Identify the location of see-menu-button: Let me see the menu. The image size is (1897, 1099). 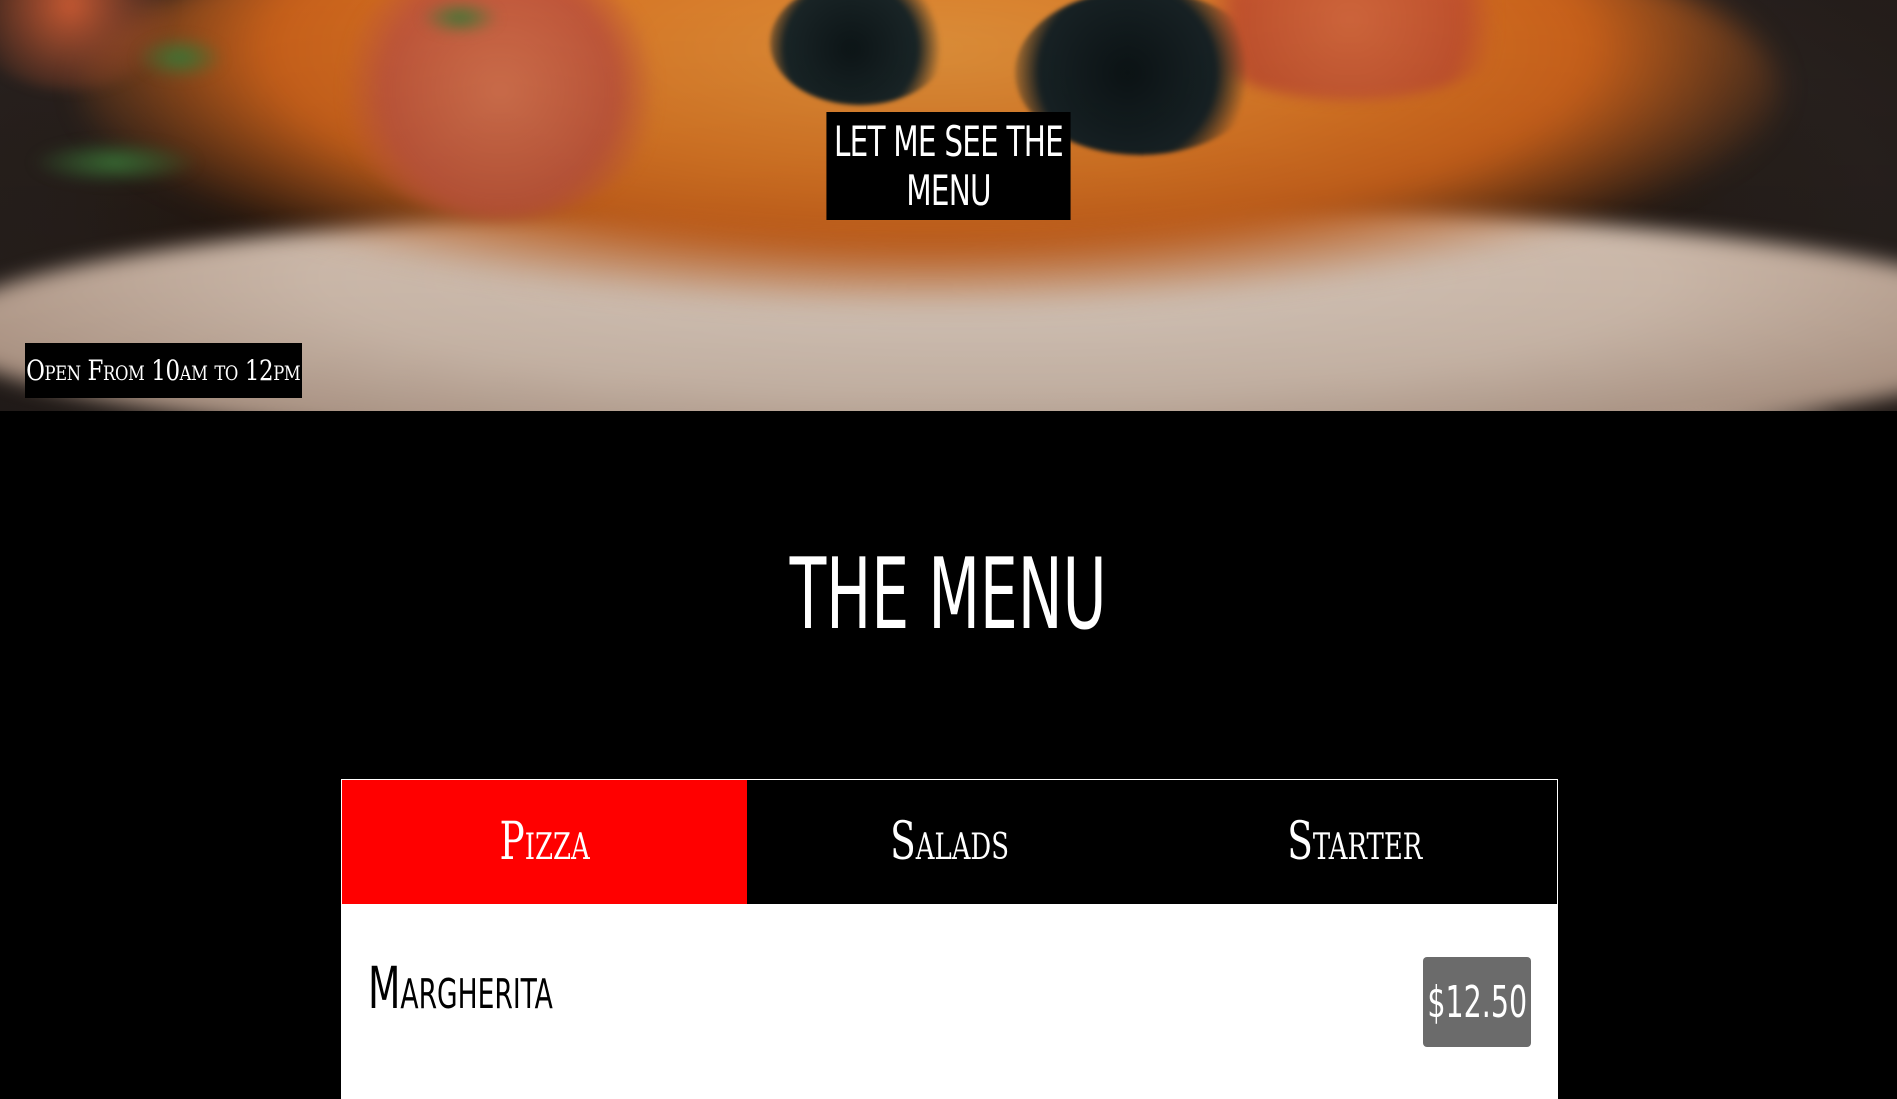
(948, 166).